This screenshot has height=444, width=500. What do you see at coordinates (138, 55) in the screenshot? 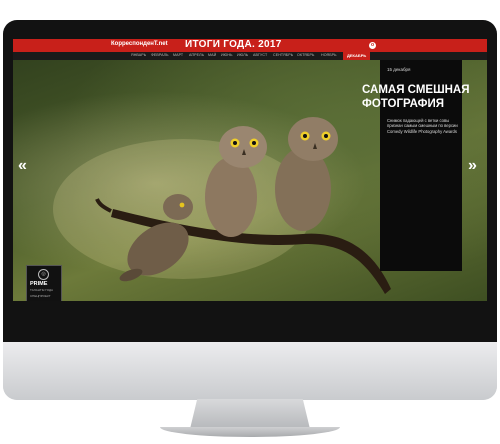
I see `nav-item-january: ЯНВАРЬ` at bounding box center [138, 55].